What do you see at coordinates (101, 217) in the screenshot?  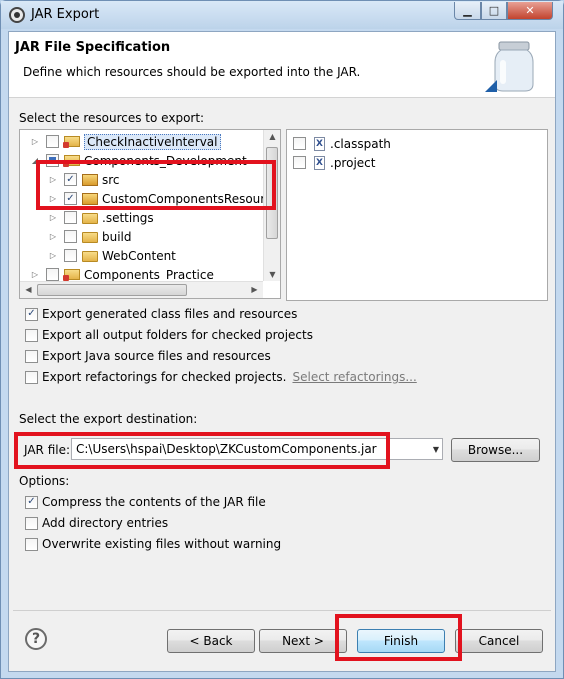 I see `tree-item-settings: ▷ .settings` at bounding box center [101, 217].